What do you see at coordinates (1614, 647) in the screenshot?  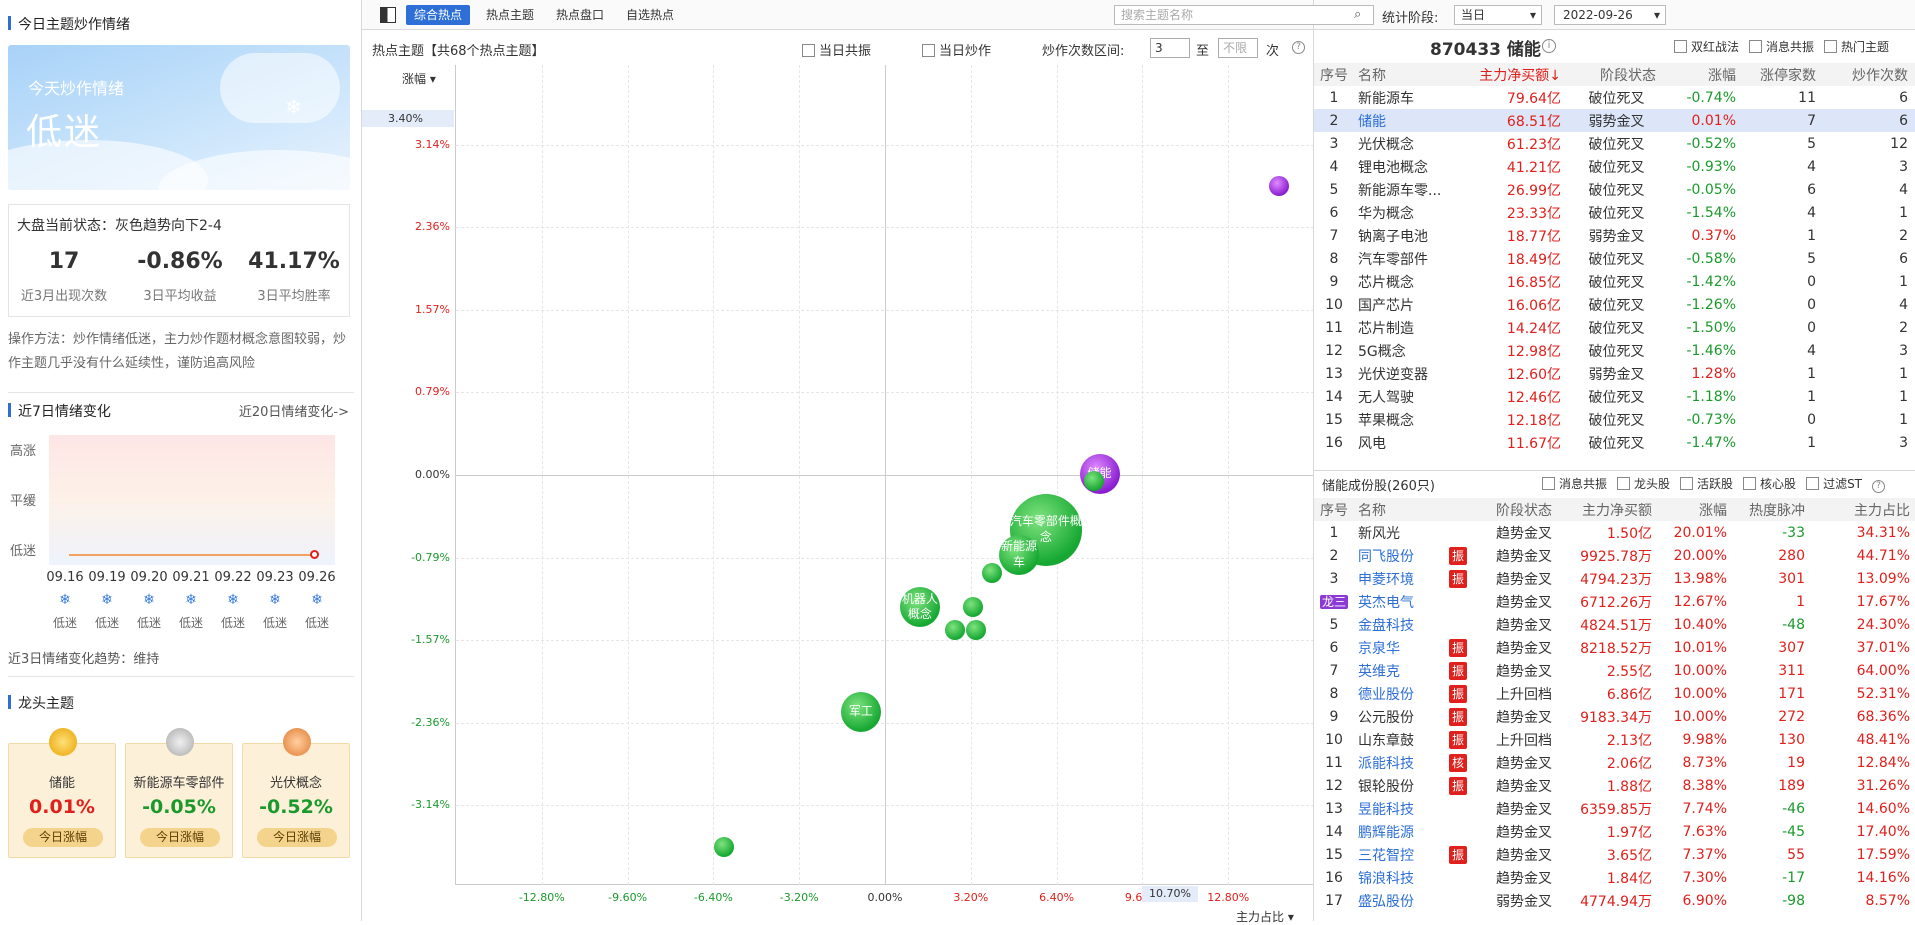 I see `table-row: 6 京泉华振 趋势金叉 8218.52万 10.01% 307 37.01%` at bounding box center [1614, 647].